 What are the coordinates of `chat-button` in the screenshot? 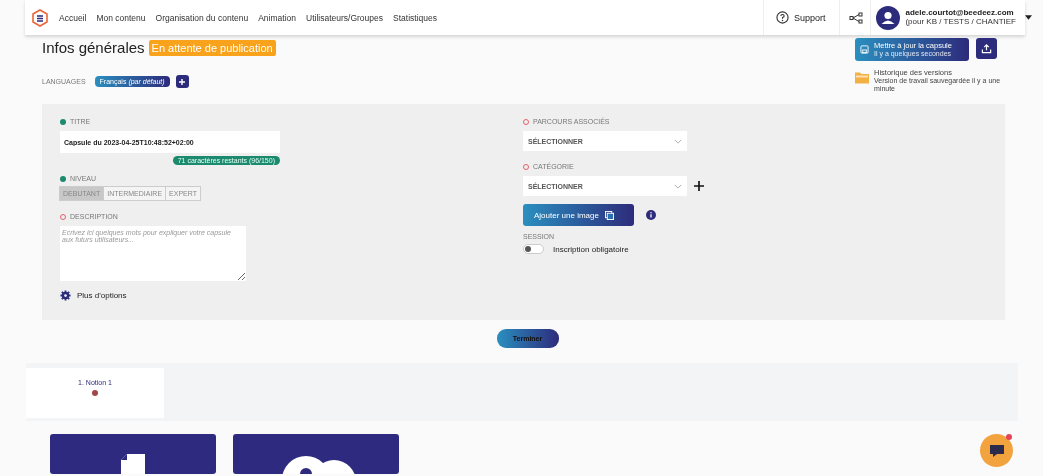 It's located at (996, 450).